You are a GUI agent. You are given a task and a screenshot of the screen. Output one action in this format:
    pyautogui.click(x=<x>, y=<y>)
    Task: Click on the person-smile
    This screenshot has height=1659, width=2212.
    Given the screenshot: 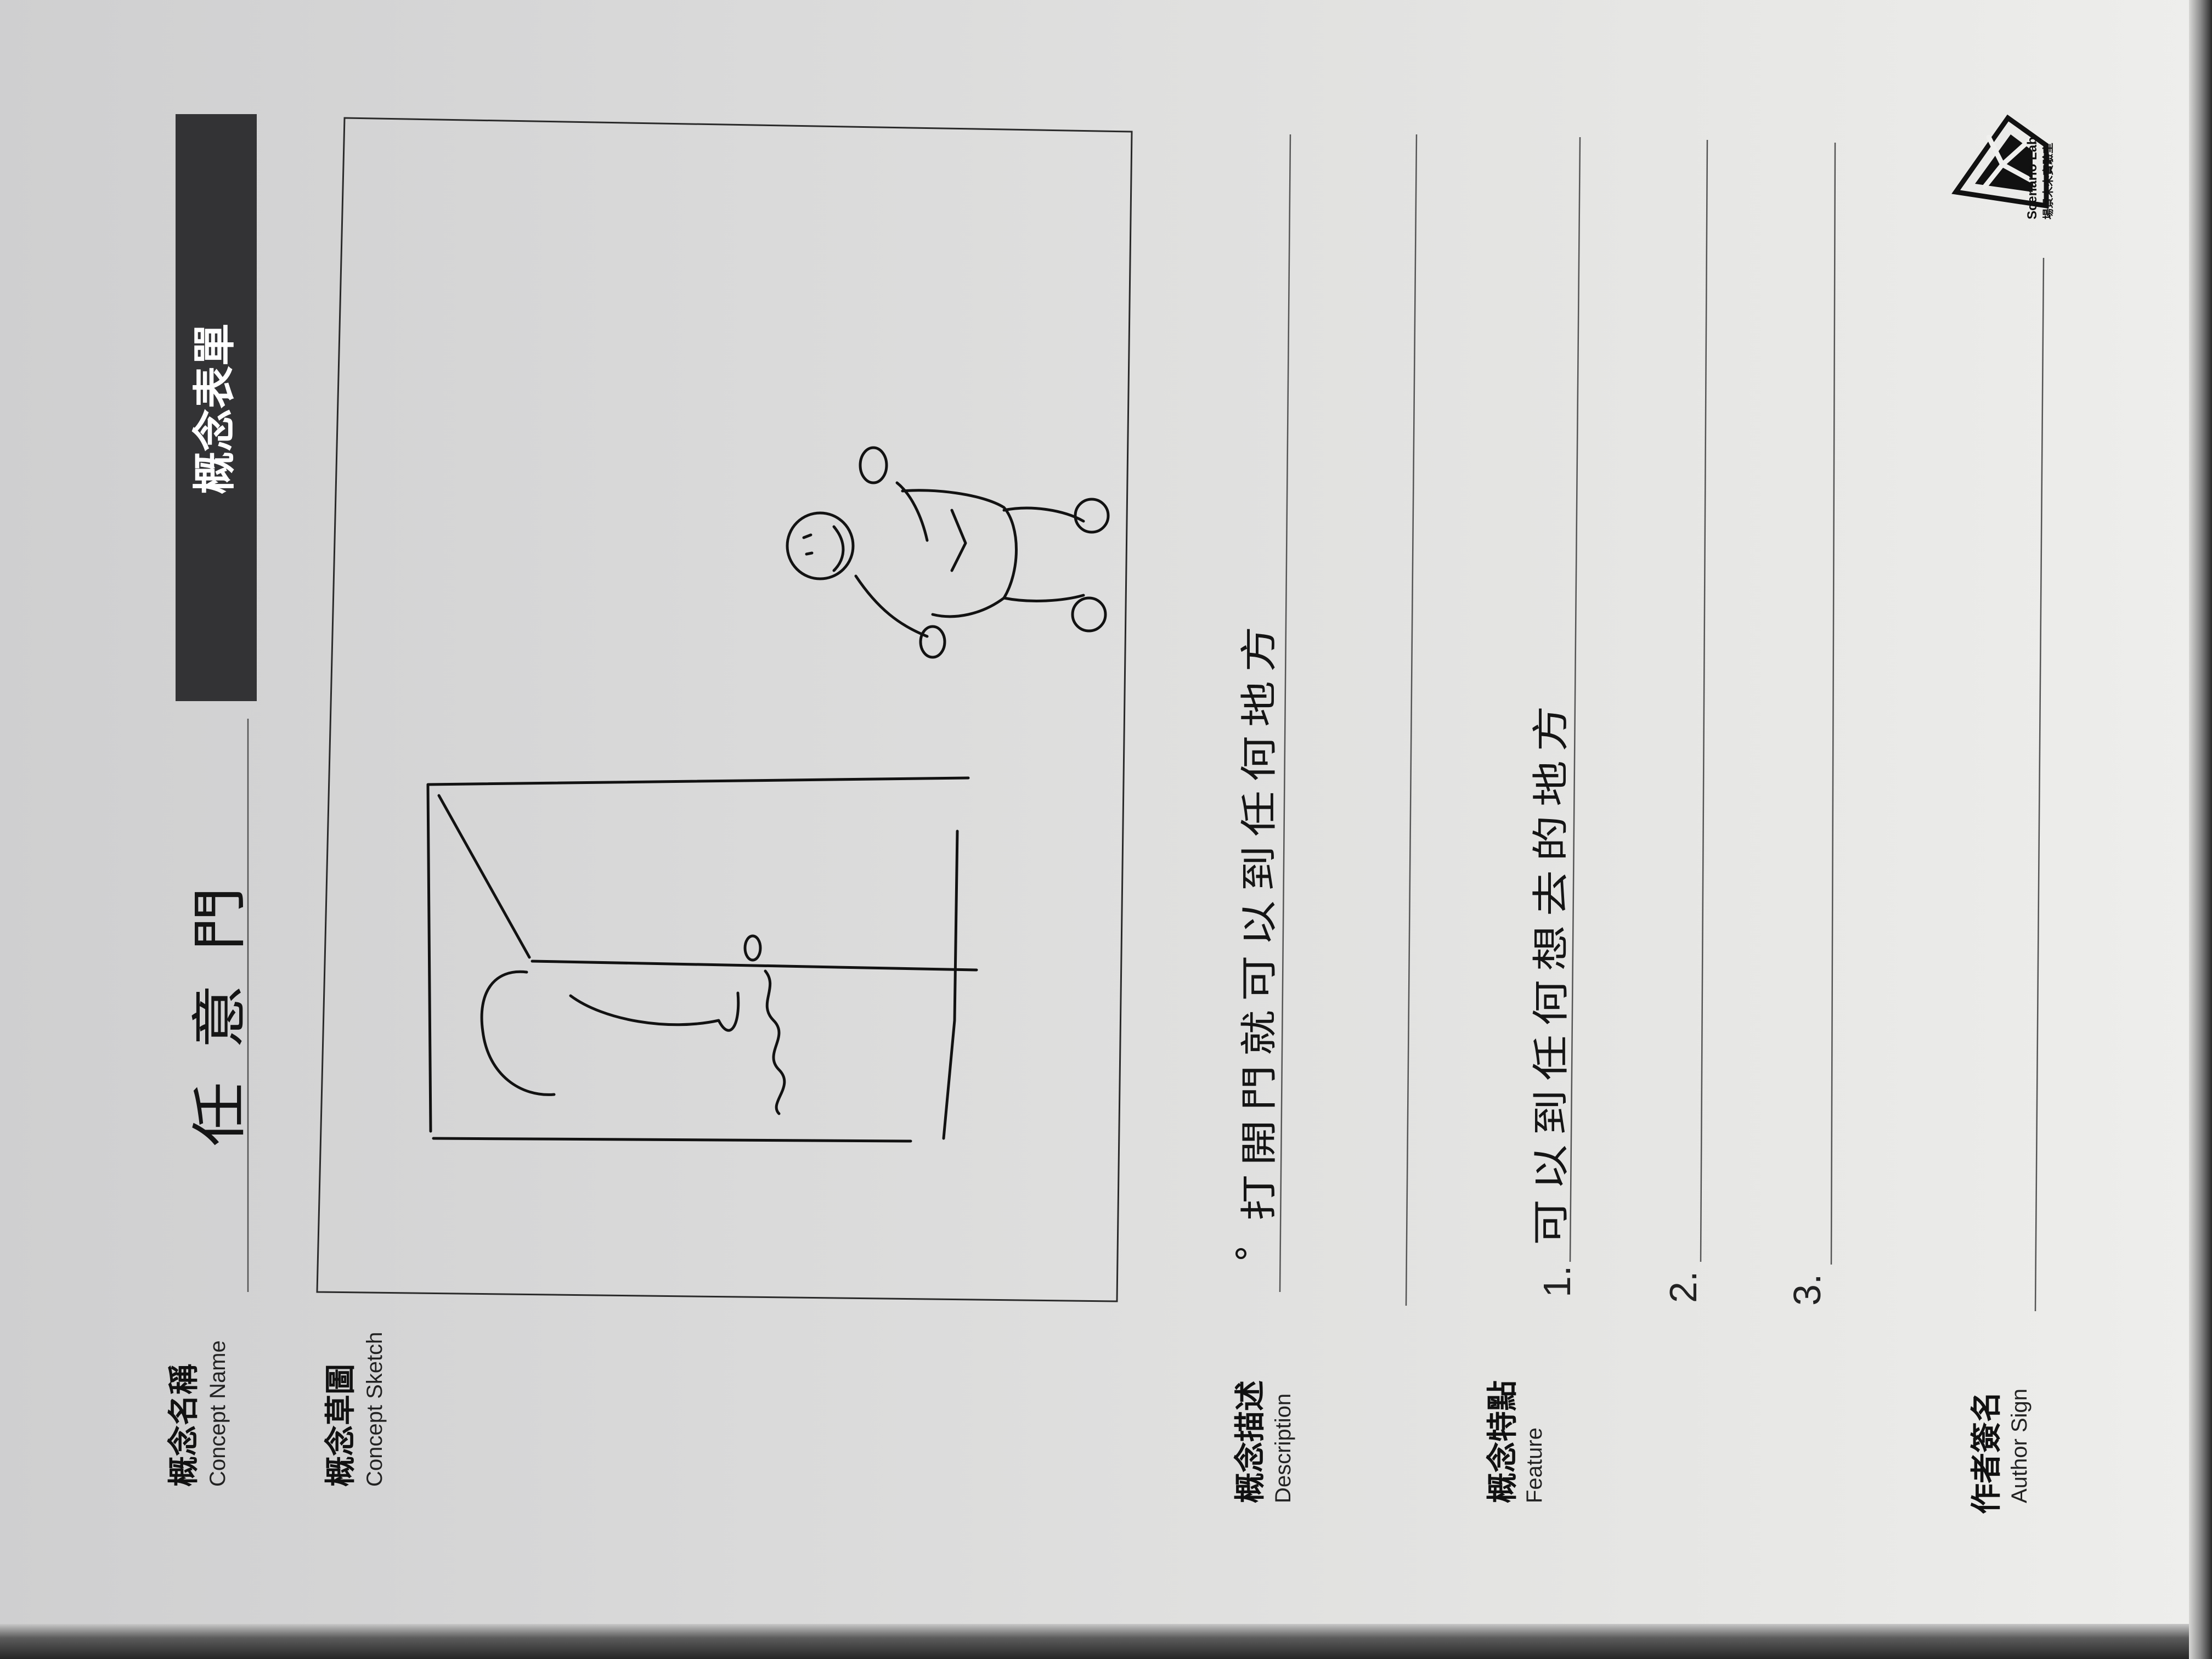 What is the action you would take?
    pyautogui.click(x=838, y=548)
    